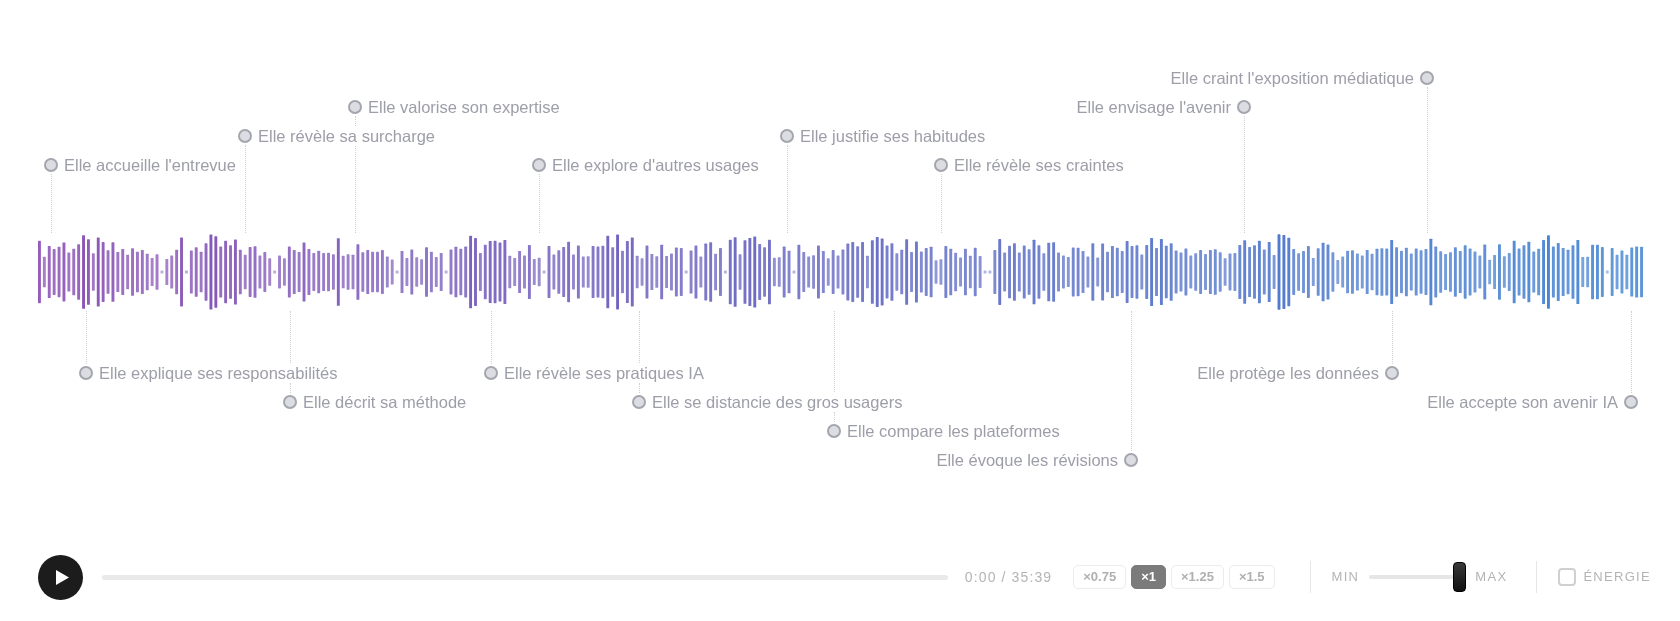 The image size is (1680, 621). What do you see at coordinates (1037, 460) in the screenshot?
I see `chapter-marker: Elle évoque les révisions` at bounding box center [1037, 460].